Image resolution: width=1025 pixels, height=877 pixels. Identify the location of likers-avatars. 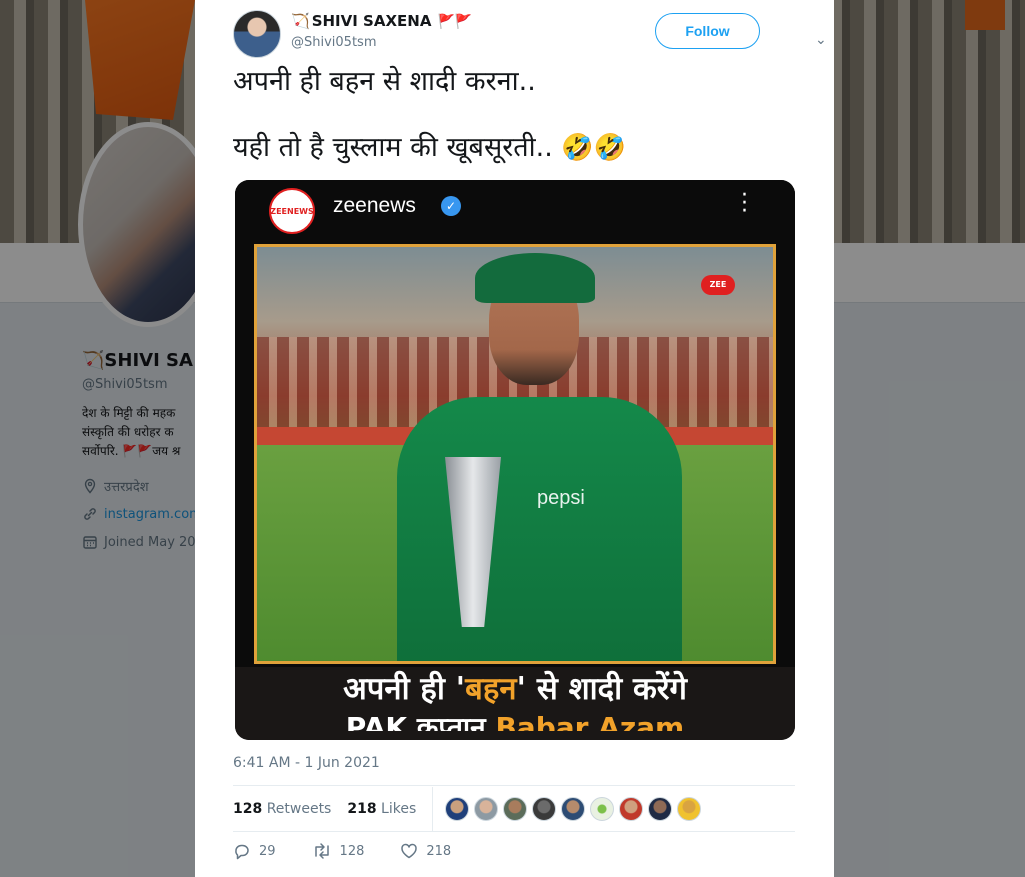
(575, 809).